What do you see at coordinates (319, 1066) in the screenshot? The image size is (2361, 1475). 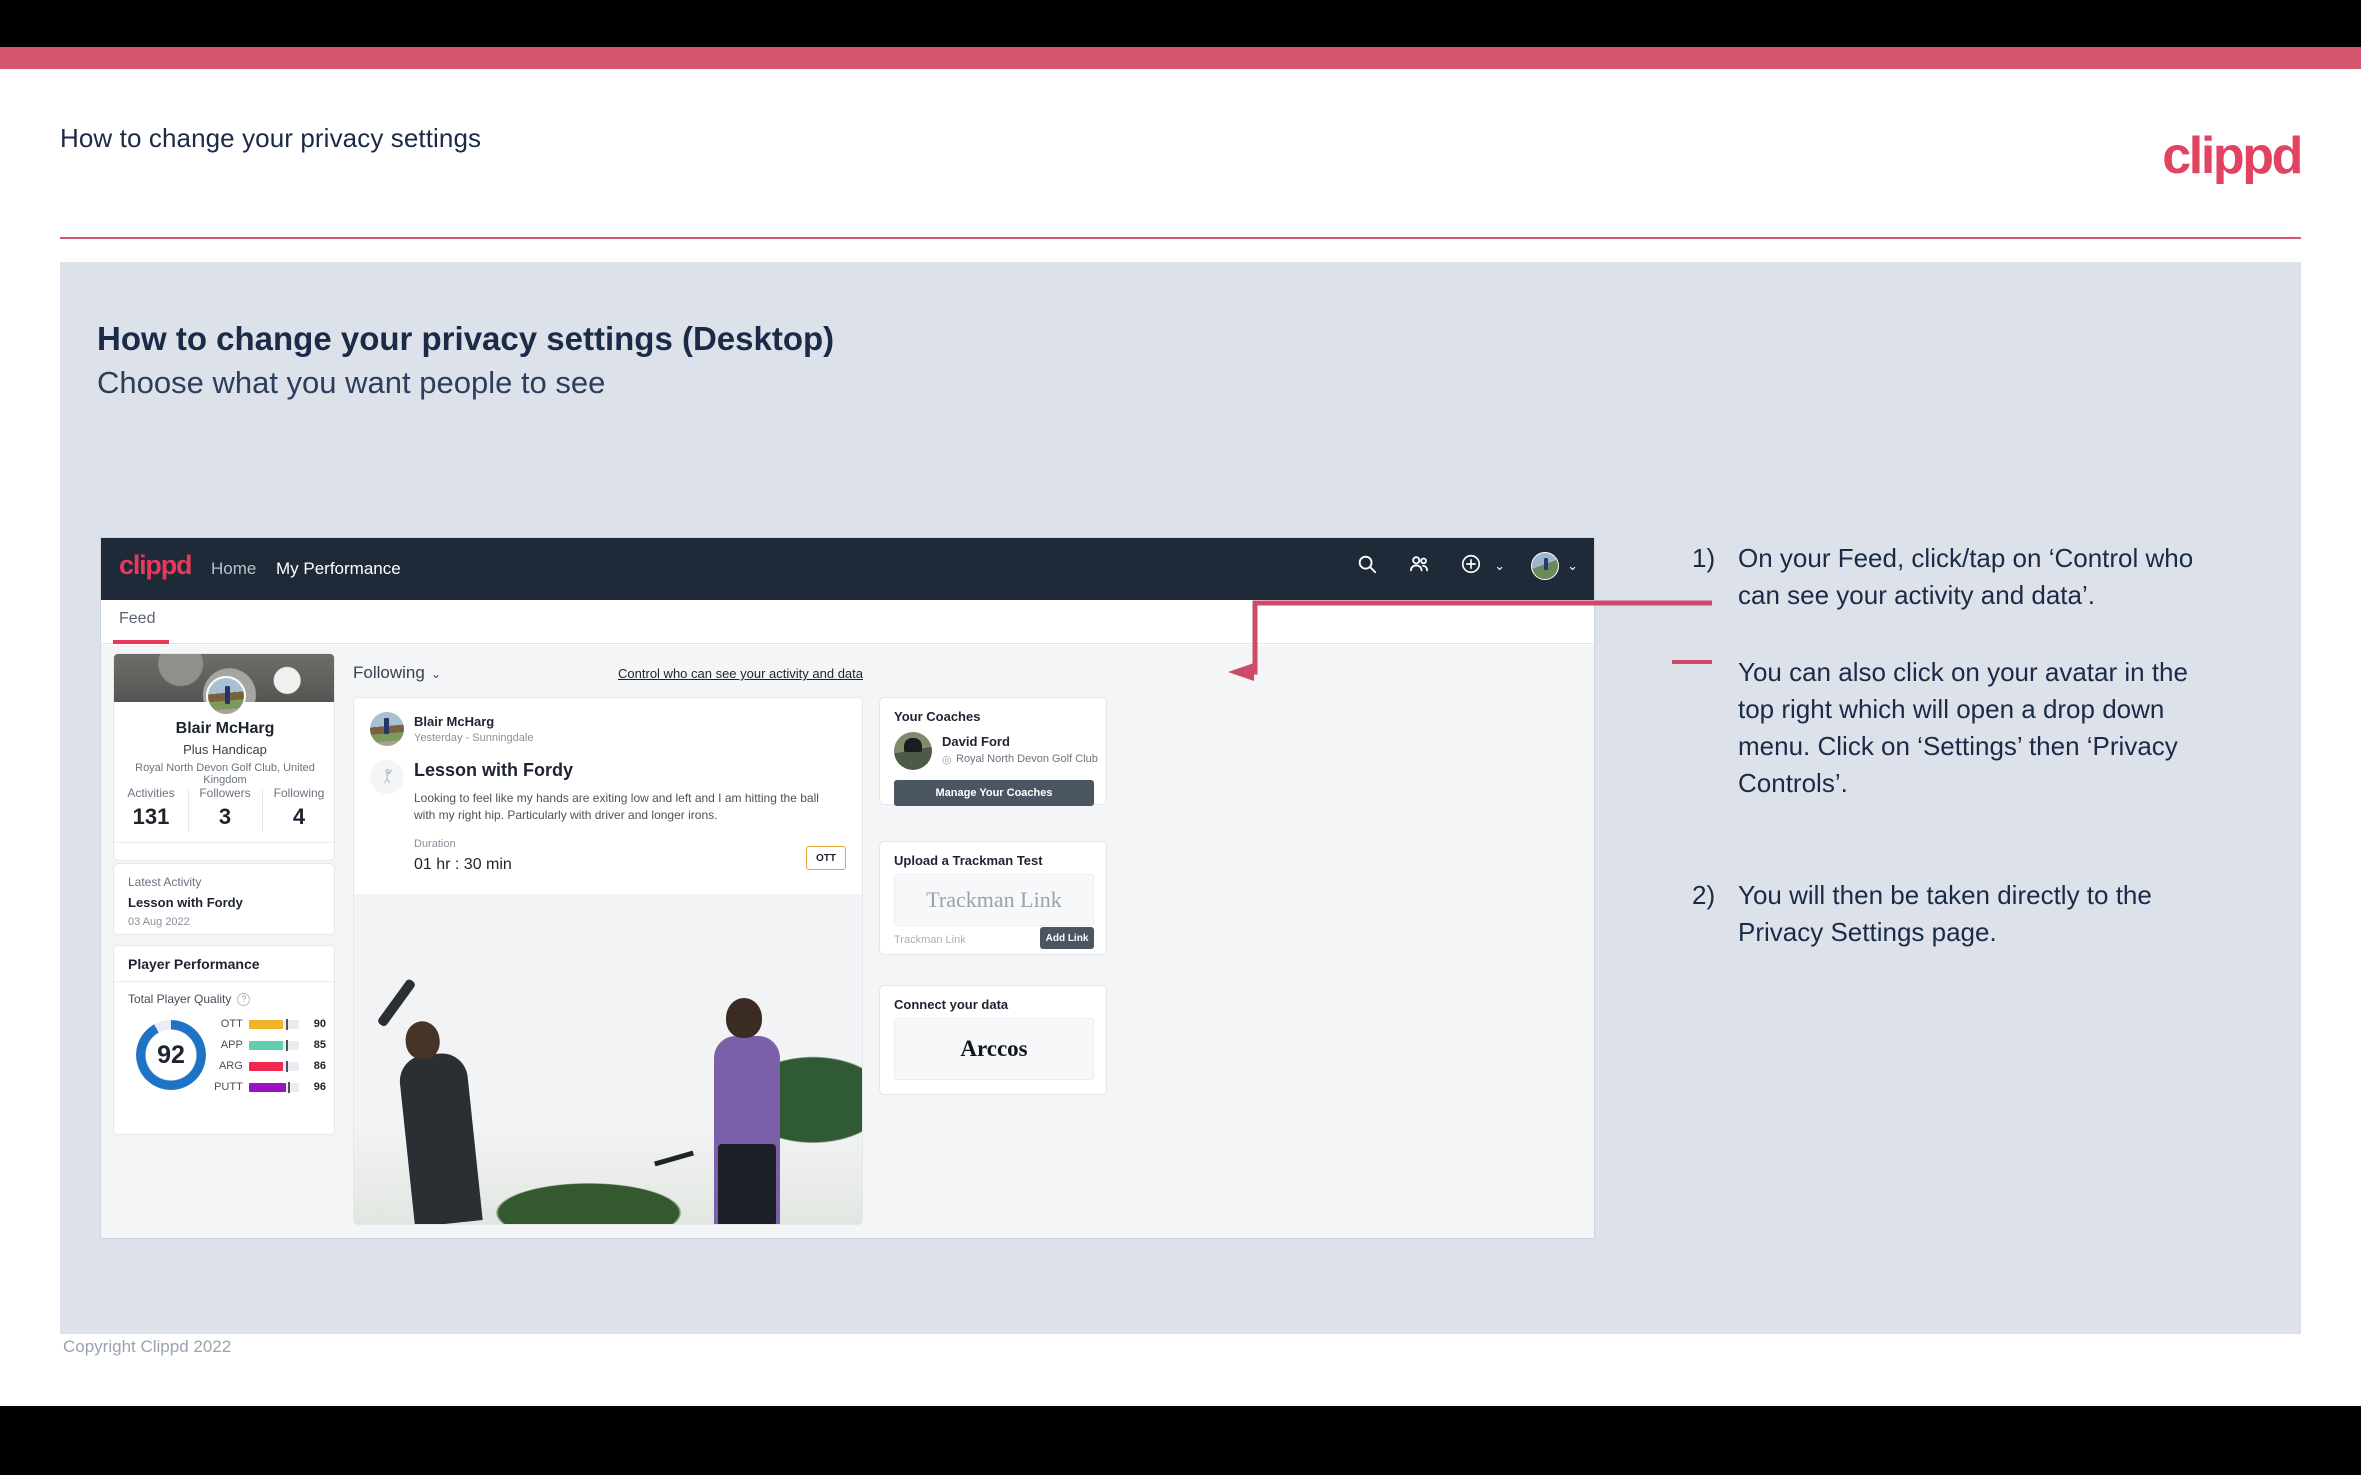 I see `metric-value: 86` at bounding box center [319, 1066].